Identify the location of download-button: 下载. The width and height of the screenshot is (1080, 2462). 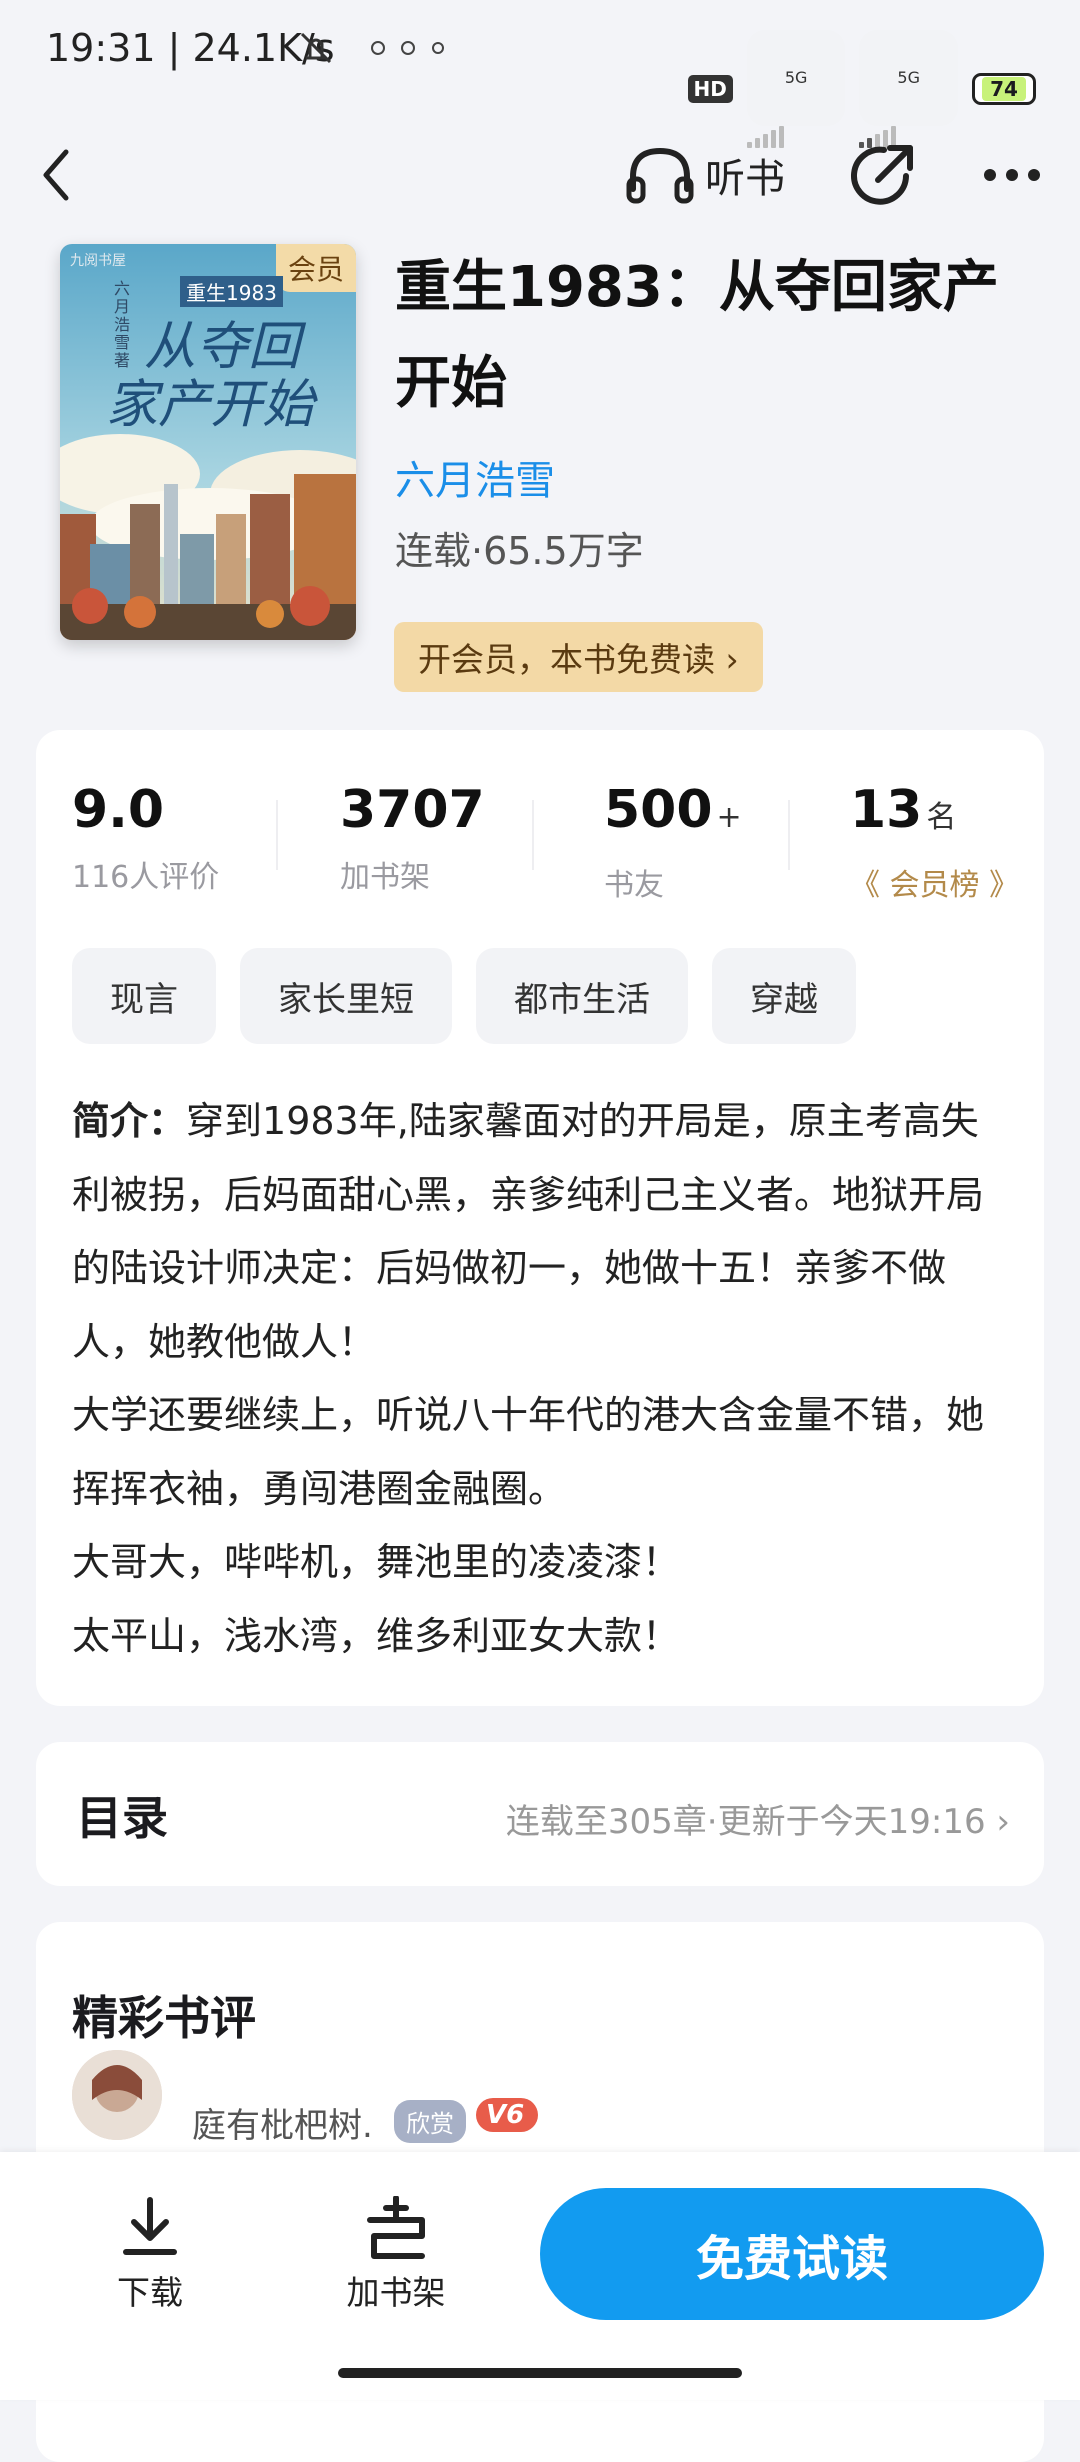
(150, 2255).